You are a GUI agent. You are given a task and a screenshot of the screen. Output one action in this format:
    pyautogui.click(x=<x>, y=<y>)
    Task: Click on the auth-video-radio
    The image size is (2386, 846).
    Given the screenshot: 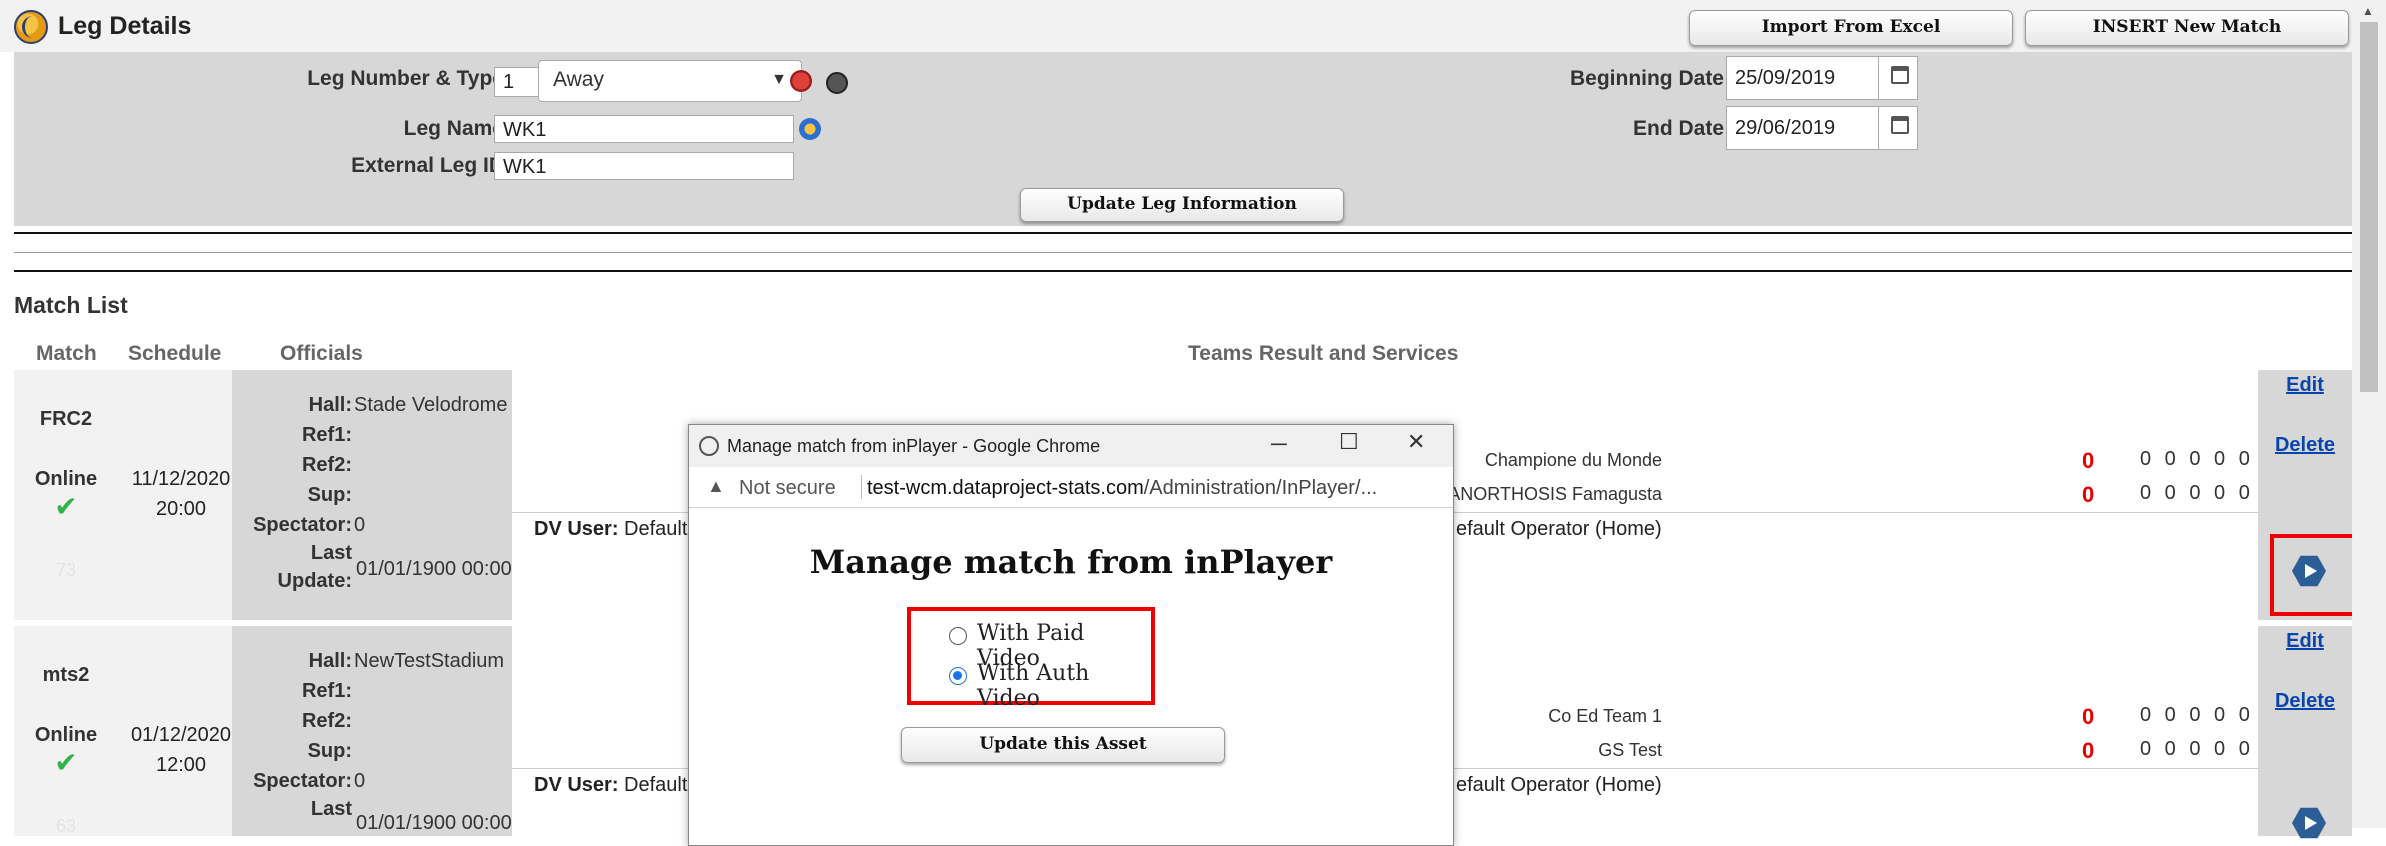 What is the action you would take?
    pyautogui.click(x=958, y=676)
    